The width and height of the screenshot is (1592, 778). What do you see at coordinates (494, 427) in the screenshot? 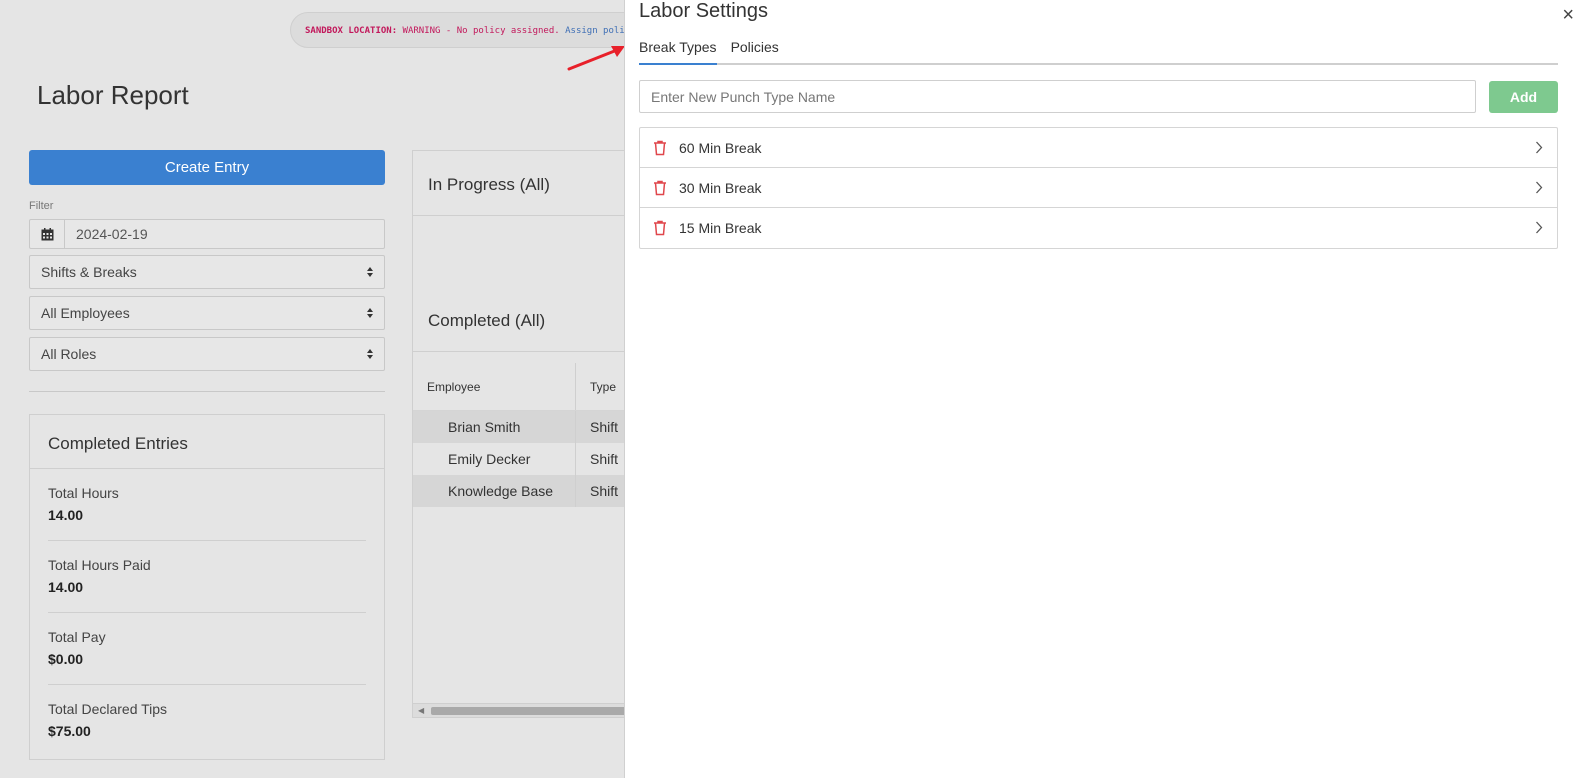
I see `employee-cell: Brian Smith` at bounding box center [494, 427].